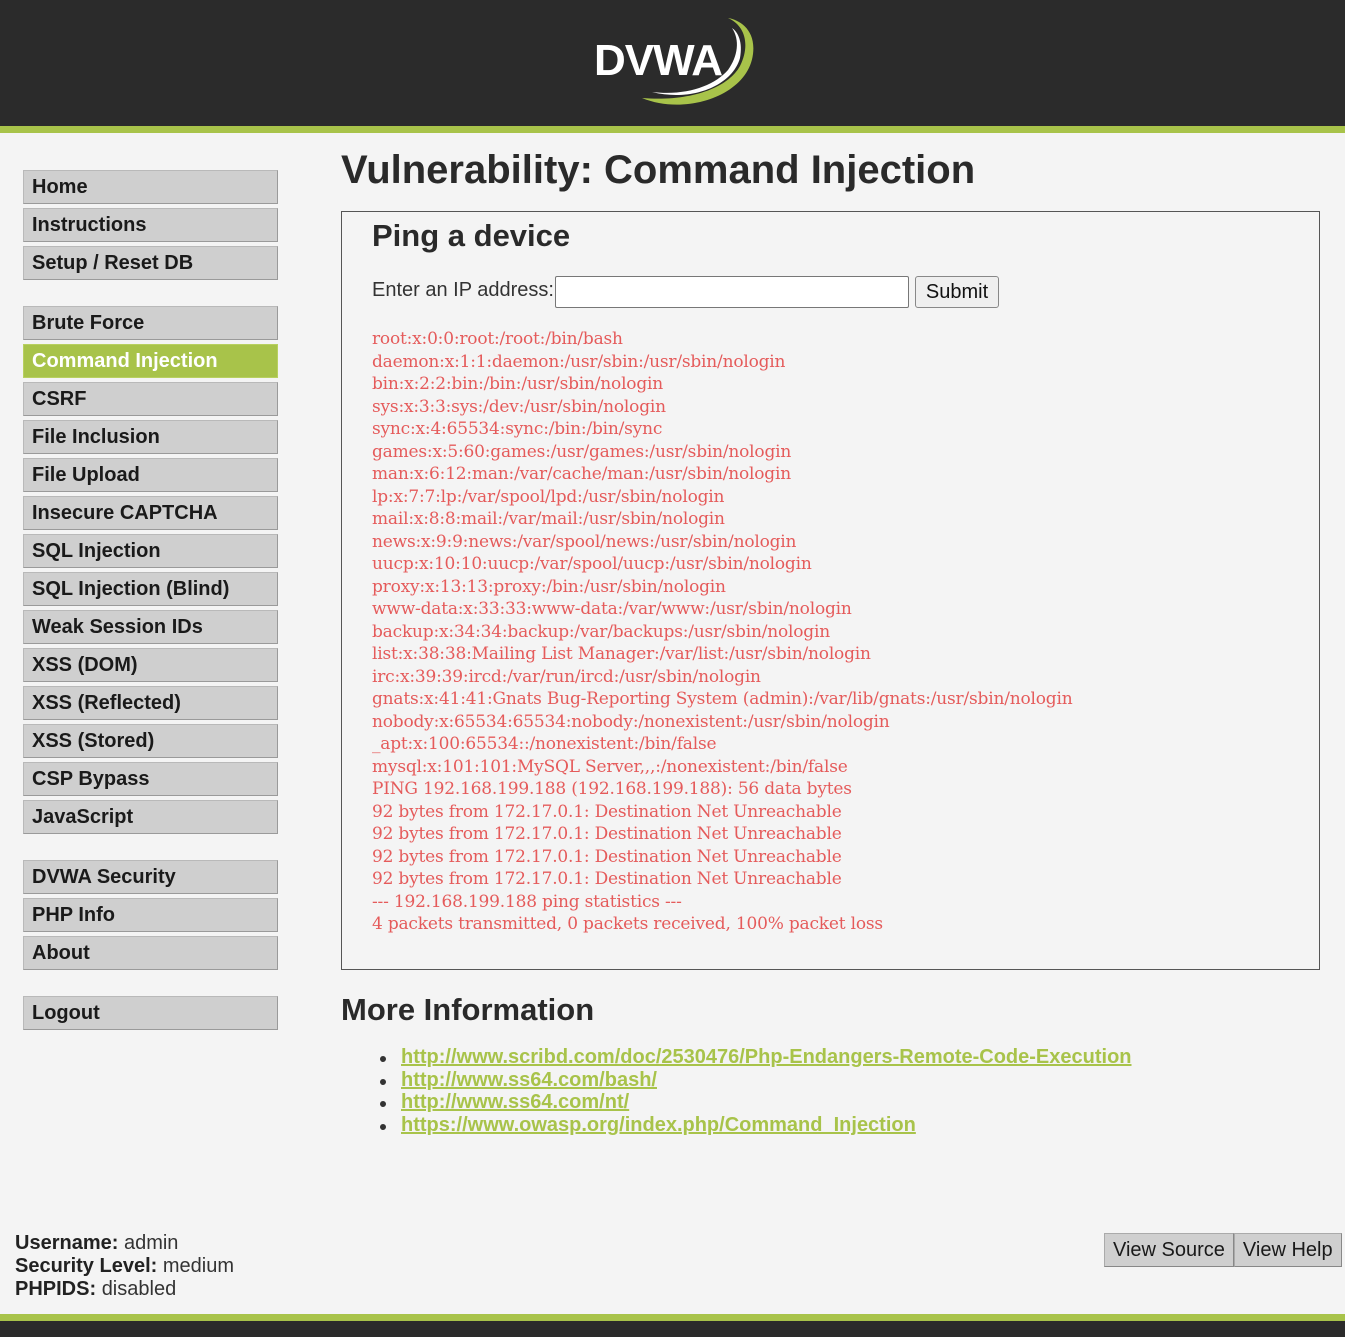 The height and width of the screenshot is (1337, 1345). I want to click on list-item: http://www.ss64.com/nt/, so click(756, 1102).